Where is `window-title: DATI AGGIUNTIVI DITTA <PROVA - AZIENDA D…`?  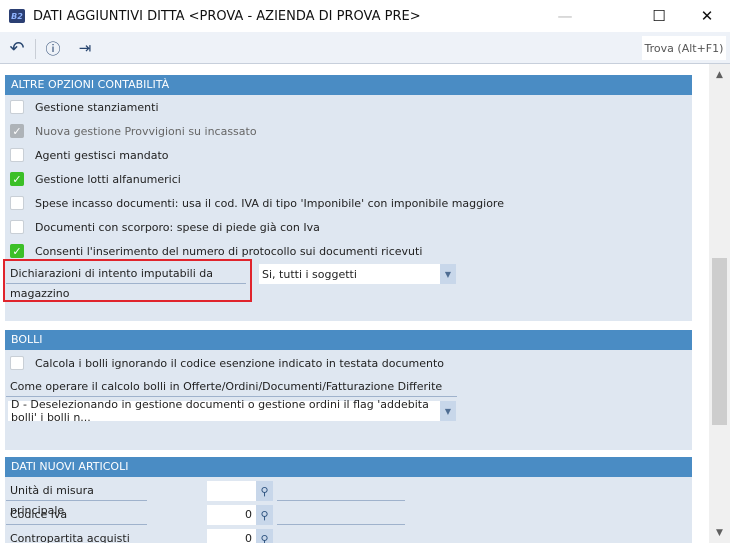
window-title: DATI AGGIUNTIVI DITTA <PROVA - AZIENDA D… is located at coordinates (227, 16).